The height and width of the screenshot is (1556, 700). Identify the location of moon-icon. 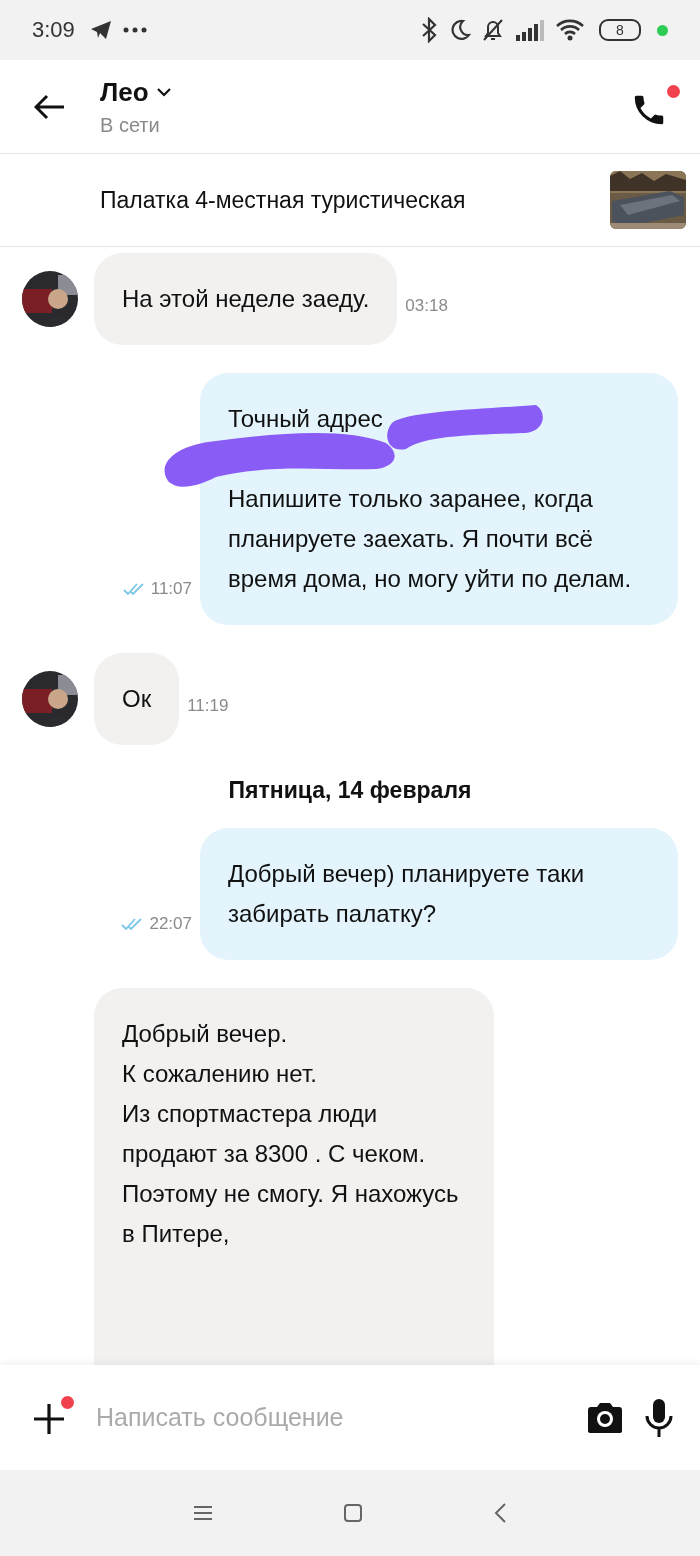
(460, 30).